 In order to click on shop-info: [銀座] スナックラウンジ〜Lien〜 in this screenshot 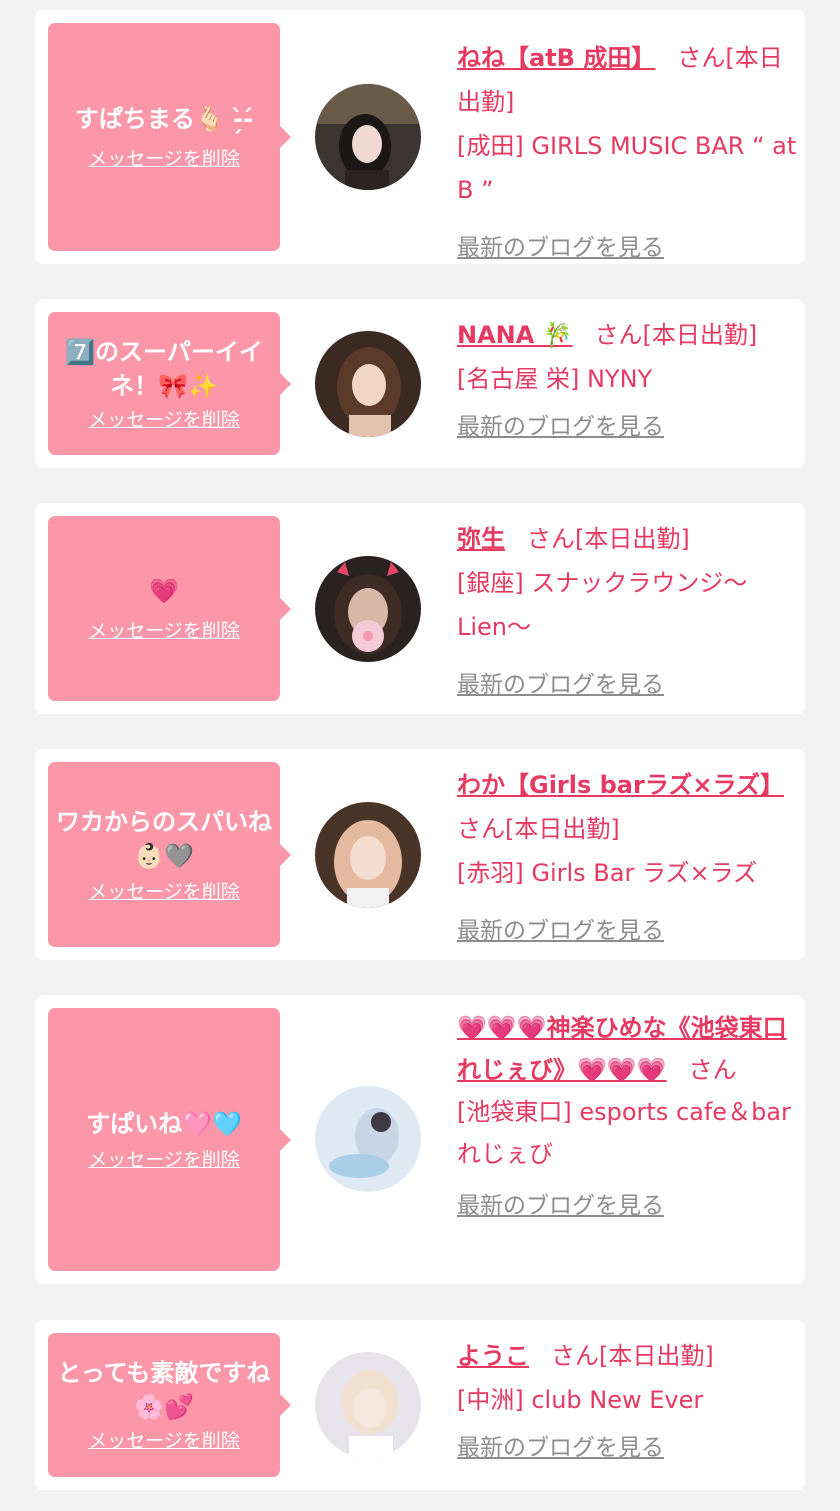, I will do `click(602, 605)`.